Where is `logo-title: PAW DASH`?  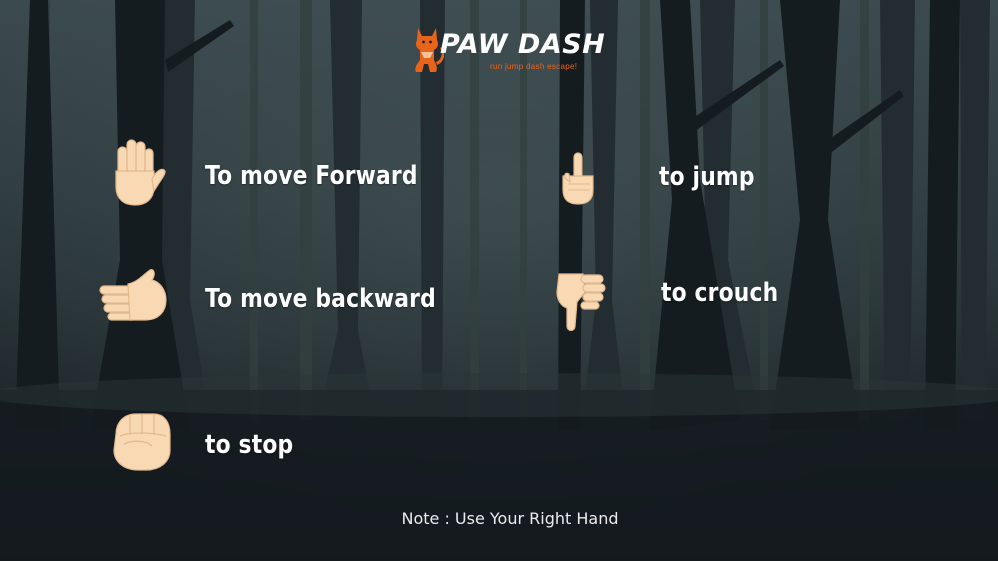
logo-title: PAW DASH is located at coordinates (523, 44).